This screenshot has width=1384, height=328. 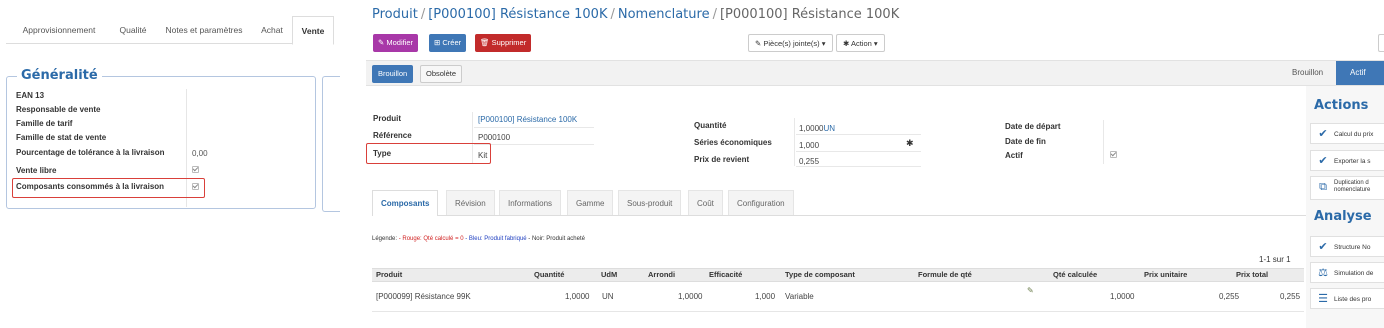 I want to click on attachments-dropdown: ✎ Pièce(s) jointe(s) ▾, so click(x=790, y=43).